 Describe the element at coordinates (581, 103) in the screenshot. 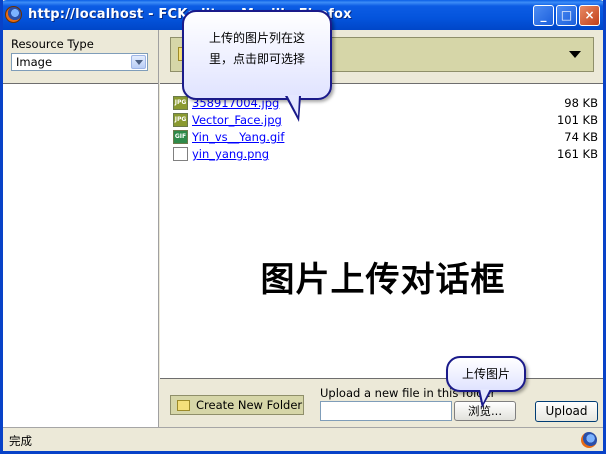

I see `file-size: 98 KB` at that location.